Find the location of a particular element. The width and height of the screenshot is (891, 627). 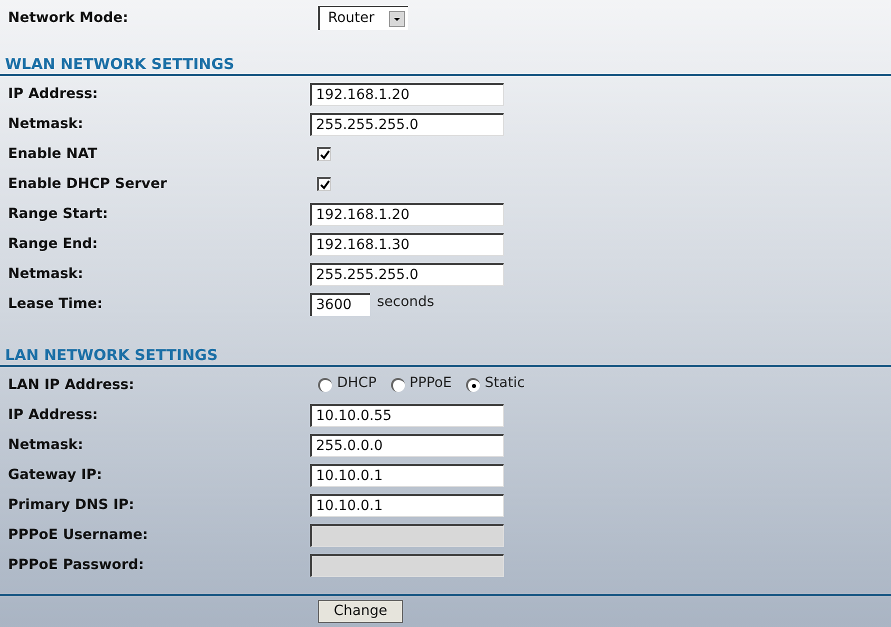

radio-label: Static is located at coordinates (504, 383).